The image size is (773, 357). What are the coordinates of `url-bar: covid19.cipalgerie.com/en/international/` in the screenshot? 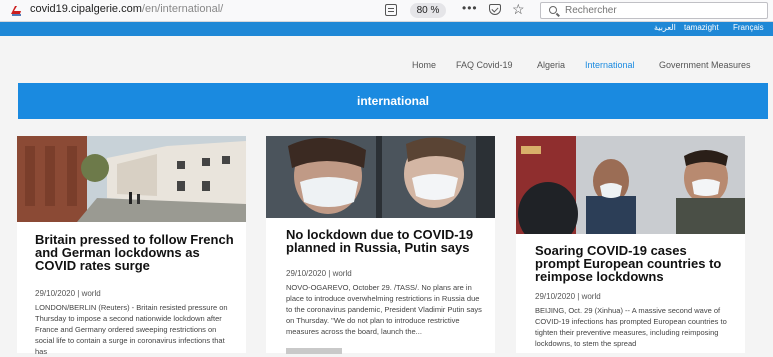 It's located at (126, 9).